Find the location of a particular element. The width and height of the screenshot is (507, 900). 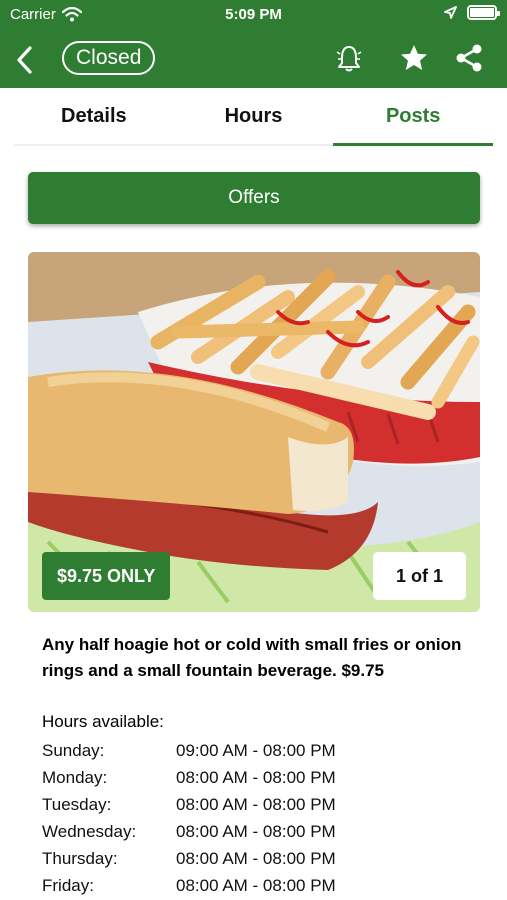

tab-posts: Posts is located at coordinates (413, 117).